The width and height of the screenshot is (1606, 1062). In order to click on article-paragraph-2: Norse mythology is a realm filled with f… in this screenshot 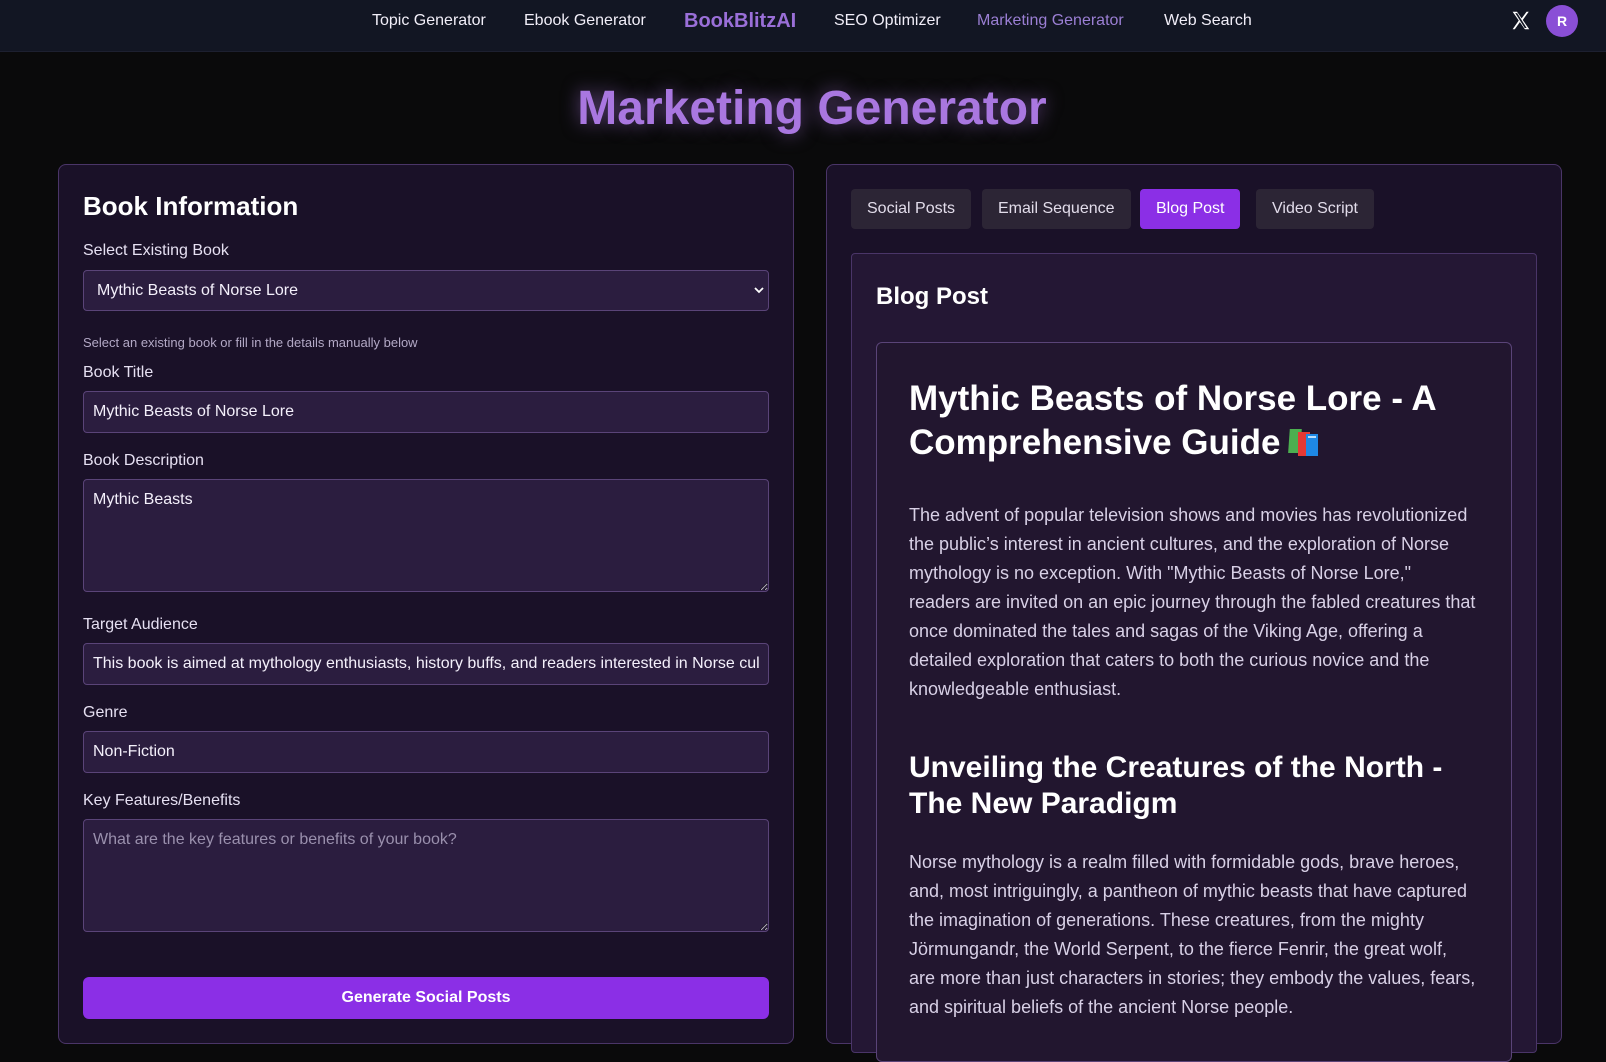, I will do `click(1192, 934)`.